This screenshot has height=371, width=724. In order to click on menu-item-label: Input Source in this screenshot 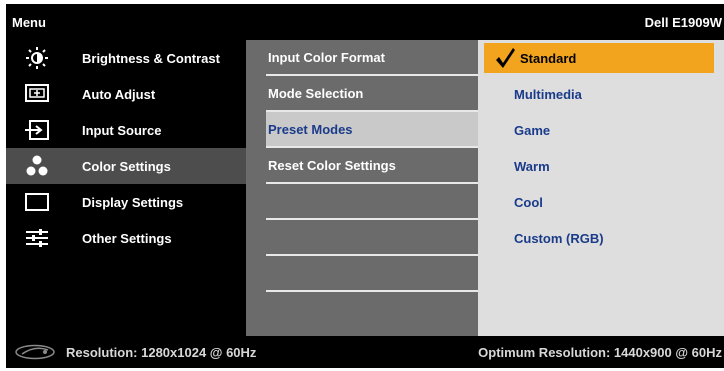, I will do `click(122, 130)`.